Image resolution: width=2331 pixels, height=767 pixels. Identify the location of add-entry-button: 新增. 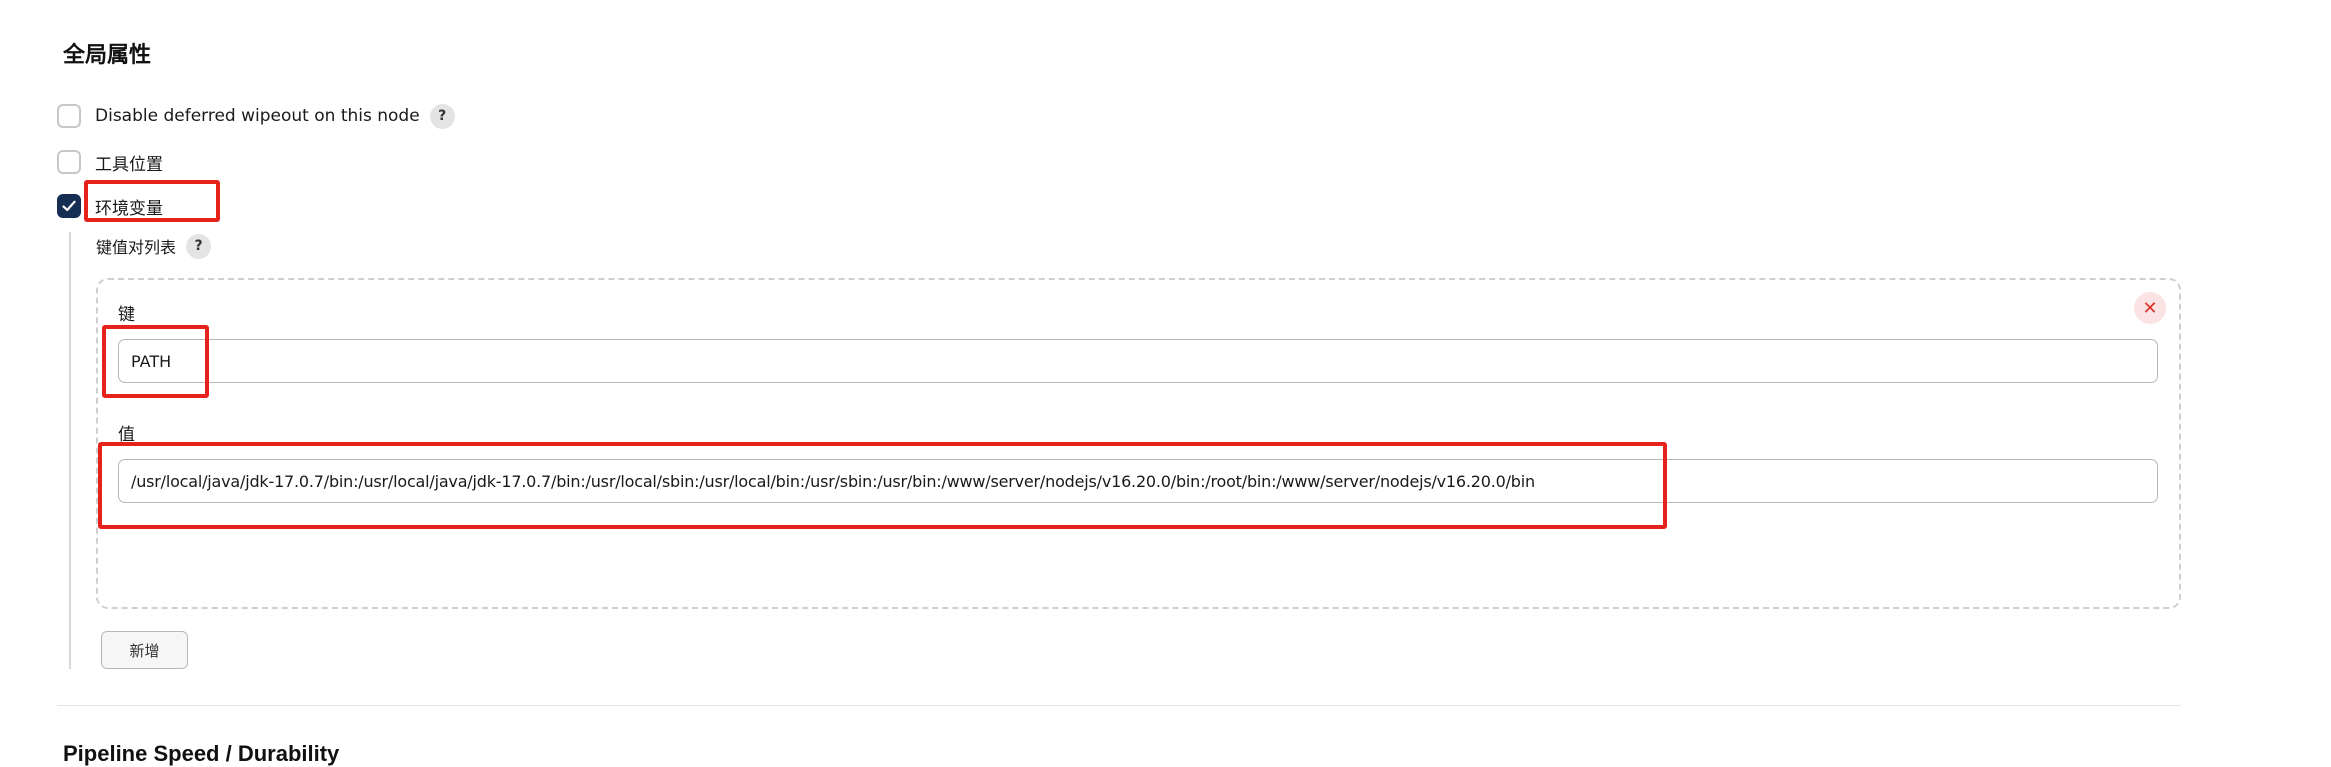
(144, 650).